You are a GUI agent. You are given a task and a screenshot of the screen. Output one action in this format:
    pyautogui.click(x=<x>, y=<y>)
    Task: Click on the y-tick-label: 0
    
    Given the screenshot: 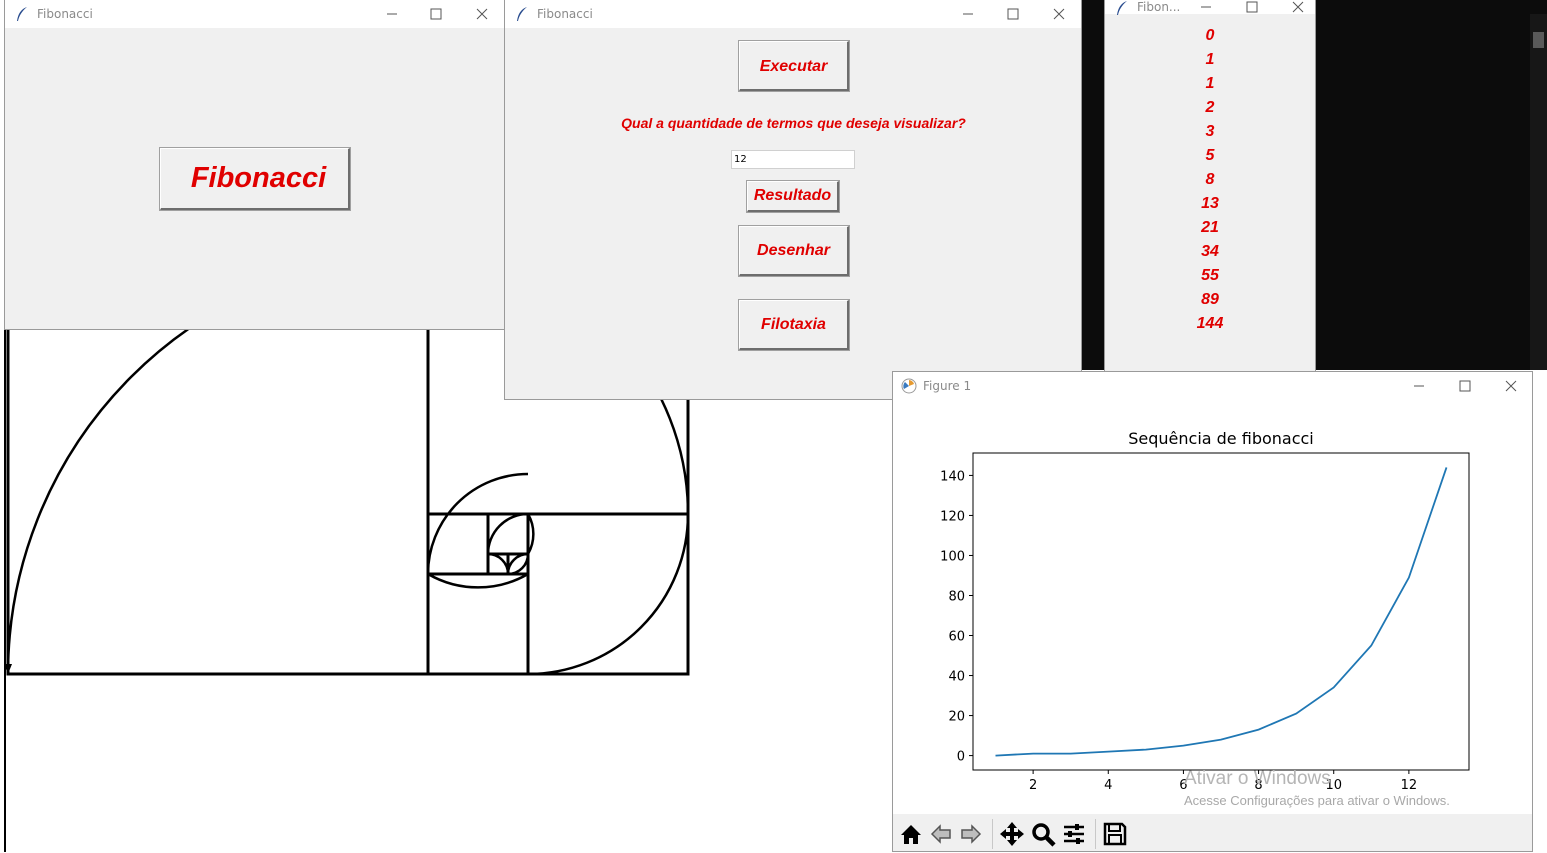 What is the action you would take?
    pyautogui.click(x=961, y=757)
    